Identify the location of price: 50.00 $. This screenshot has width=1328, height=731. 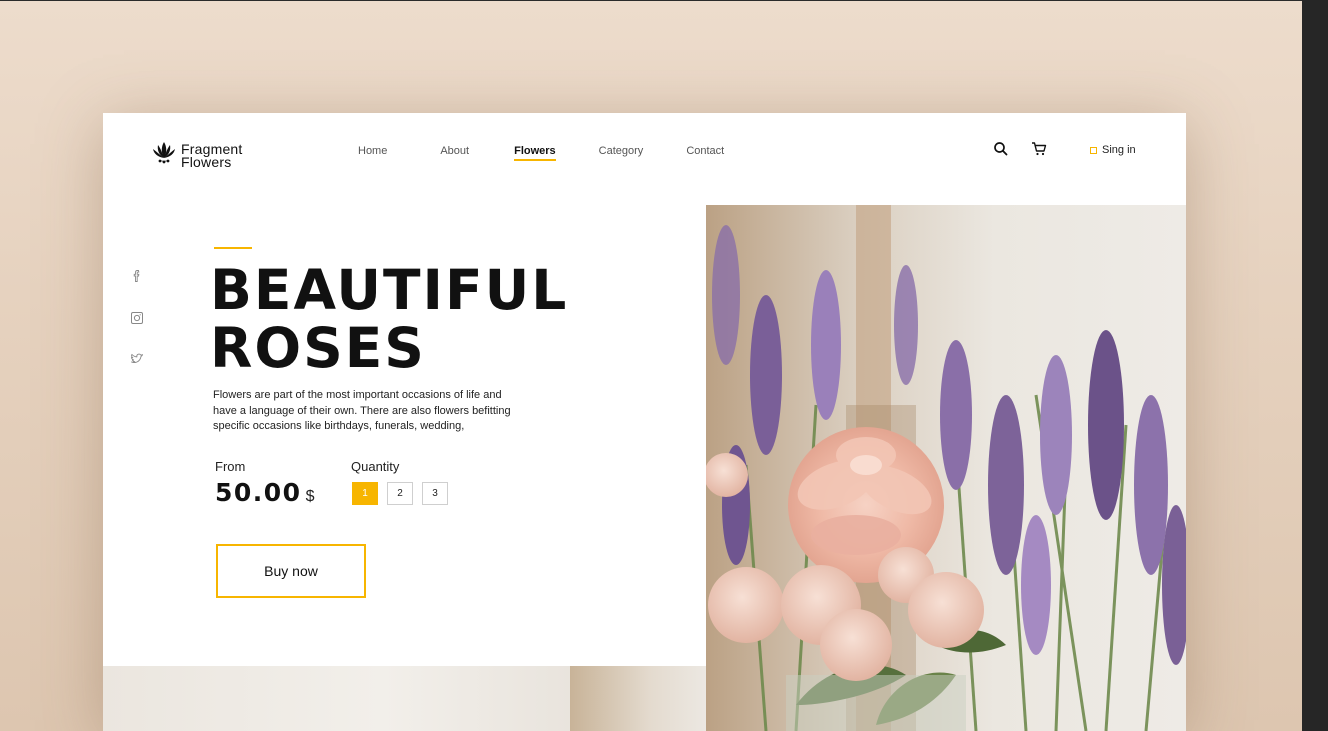
(264, 492).